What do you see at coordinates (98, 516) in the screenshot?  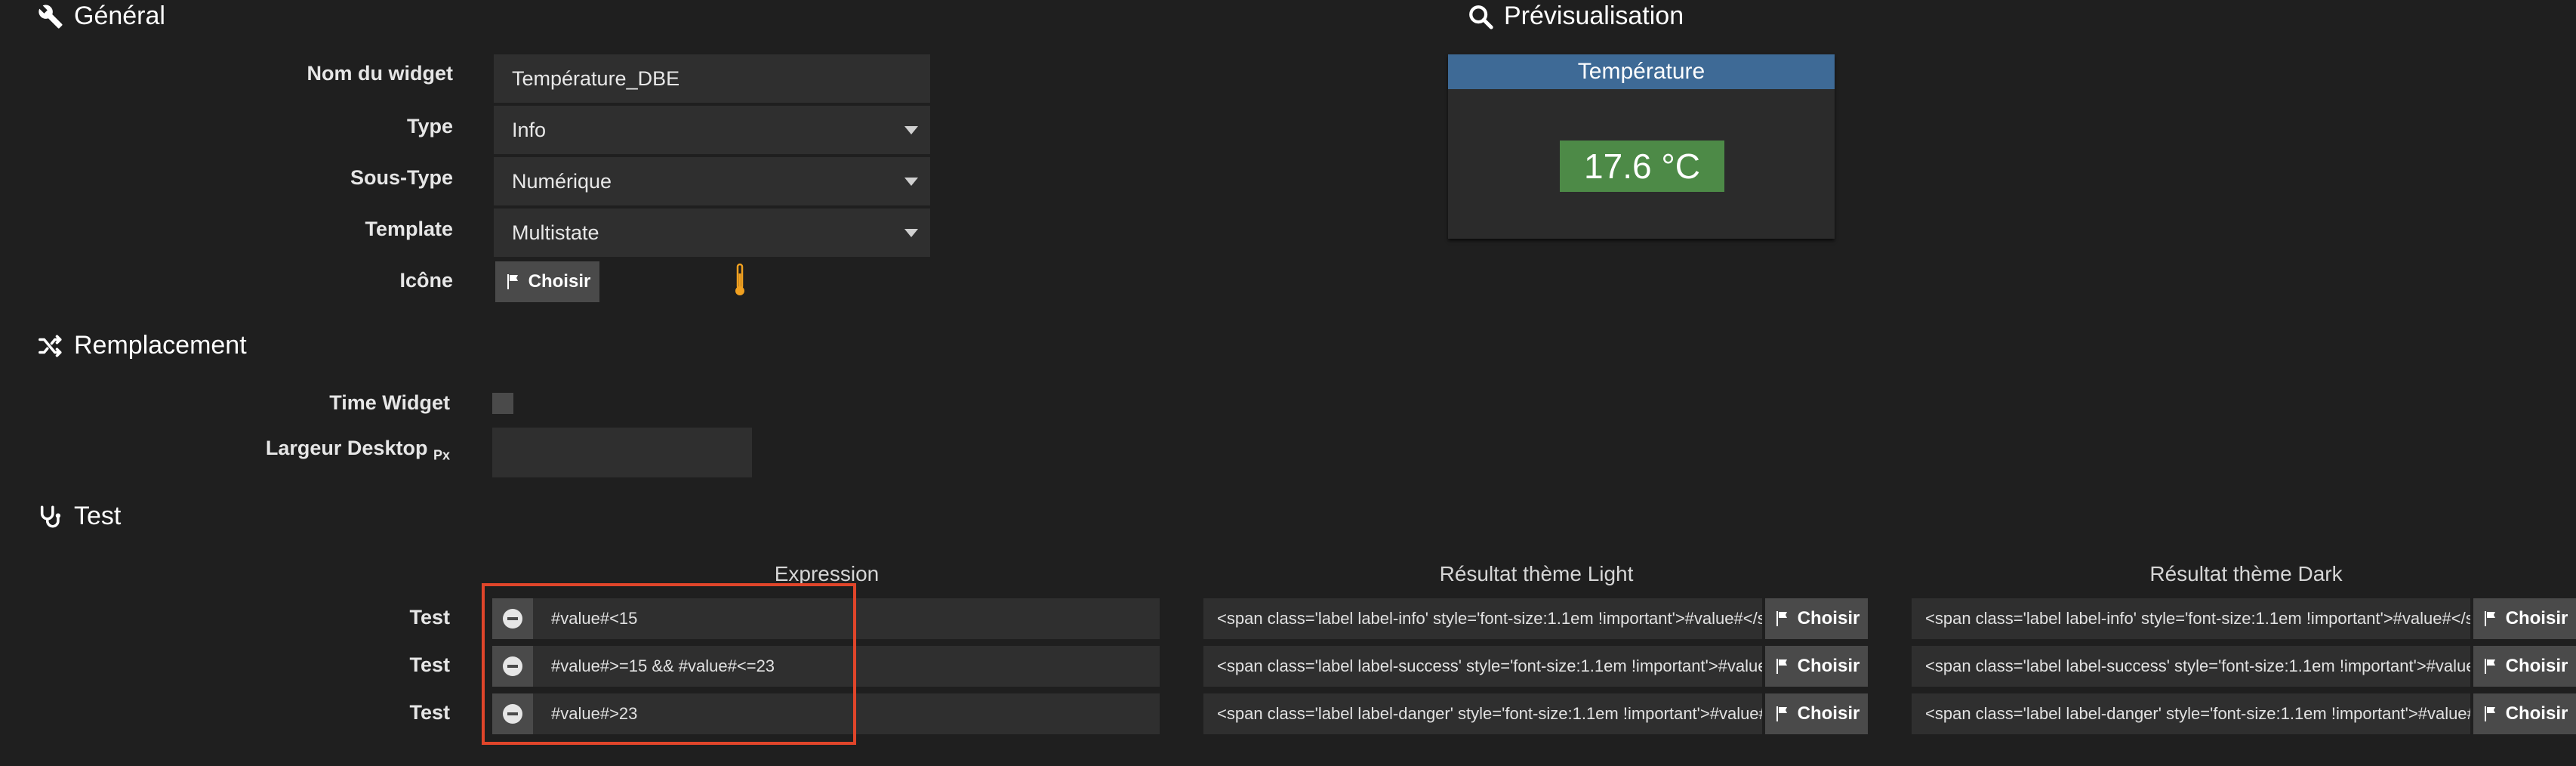 I see `section-test-label: Test` at bounding box center [98, 516].